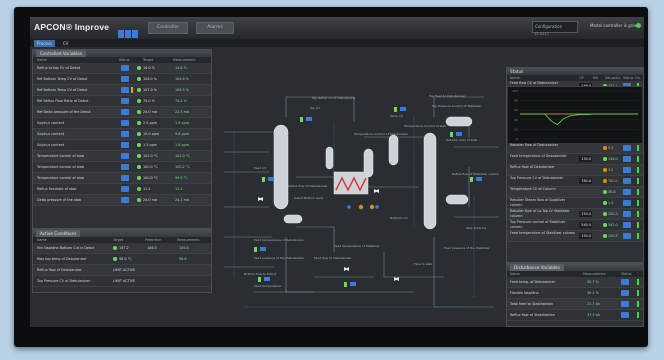 The width and height of the screenshot is (664, 360). I want to click on controller-button: Controller, so click(168, 28).